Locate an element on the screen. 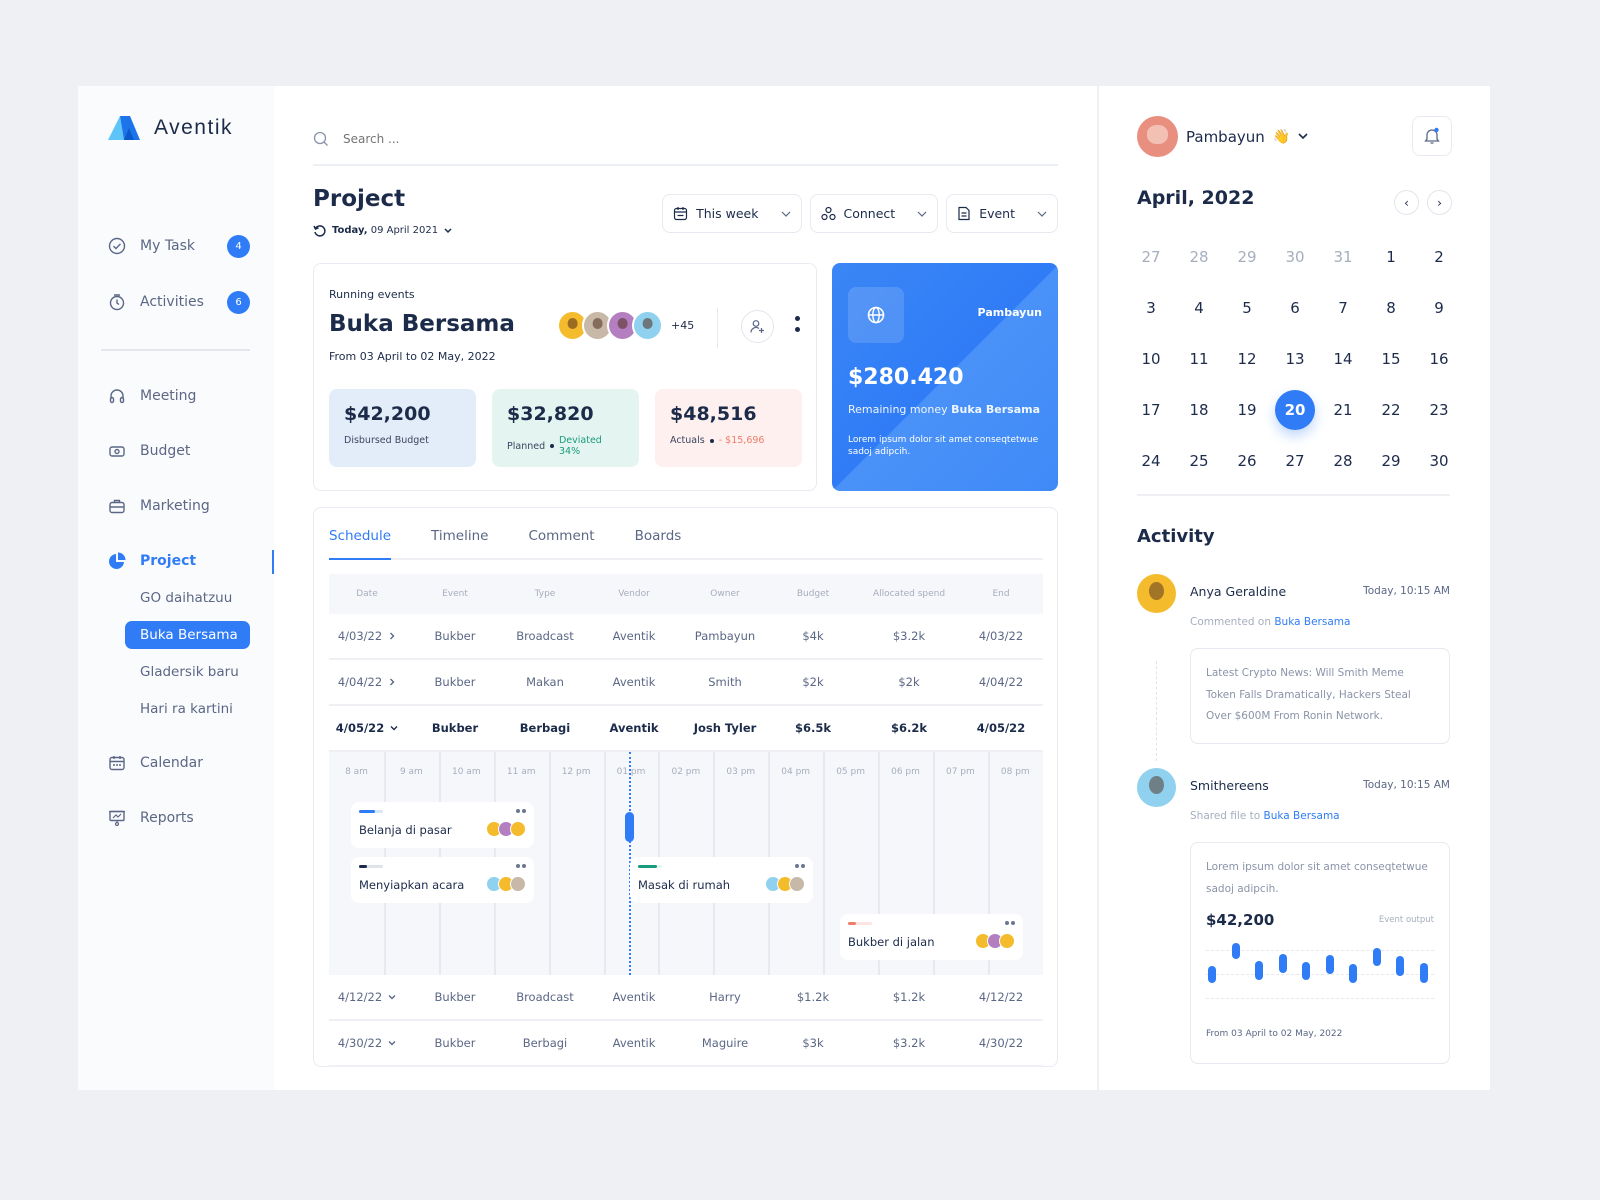 The image size is (1600, 1200). calendar-day: 19 is located at coordinates (1247, 410).